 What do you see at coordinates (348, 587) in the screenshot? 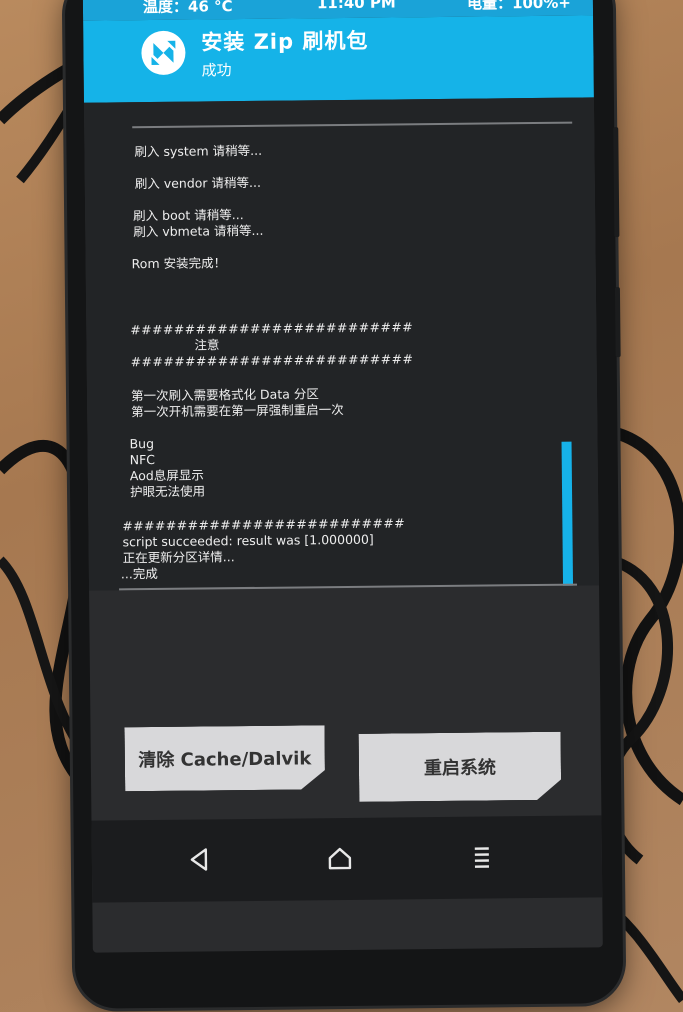
I see `log-bottom-divider` at bounding box center [348, 587].